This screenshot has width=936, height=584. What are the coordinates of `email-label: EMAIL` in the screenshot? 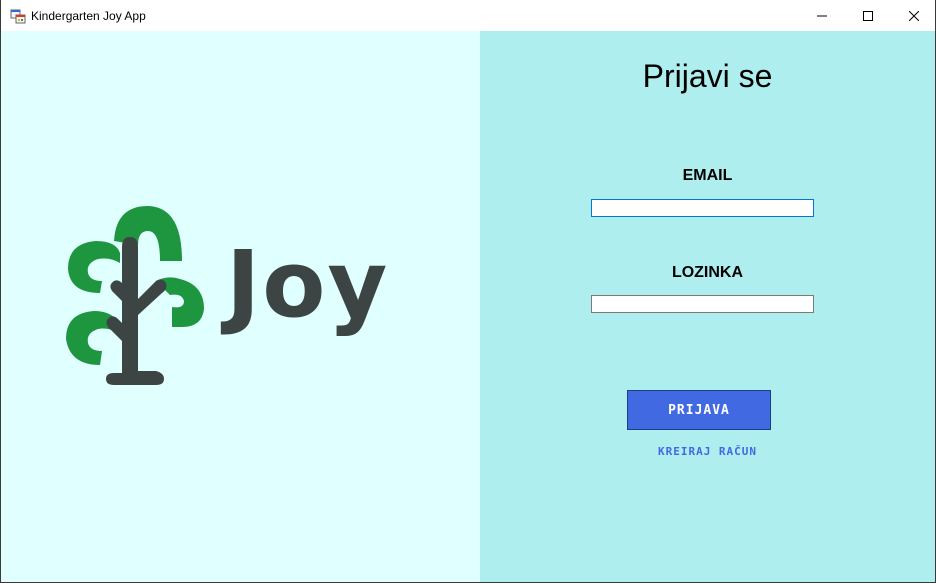 It's located at (707, 175).